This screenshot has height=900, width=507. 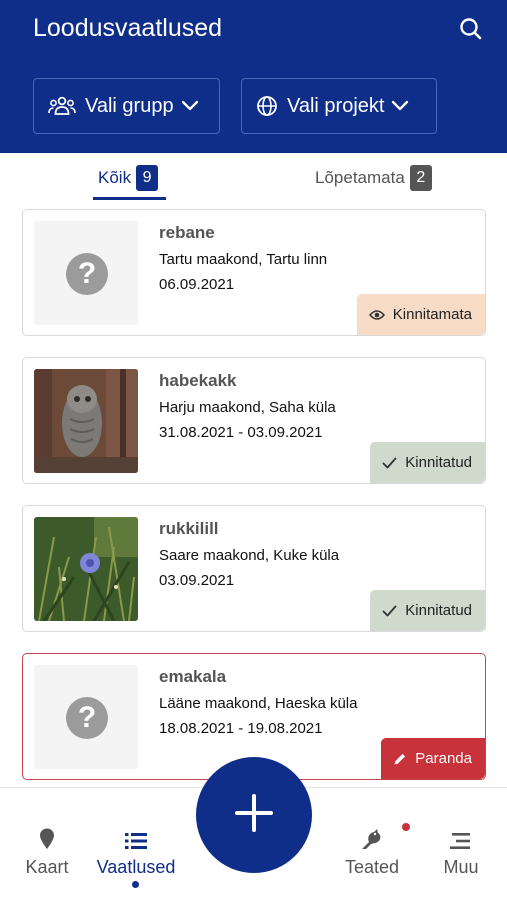 I want to click on observation-date: 06.09.2021, so click(x=197, y=284).